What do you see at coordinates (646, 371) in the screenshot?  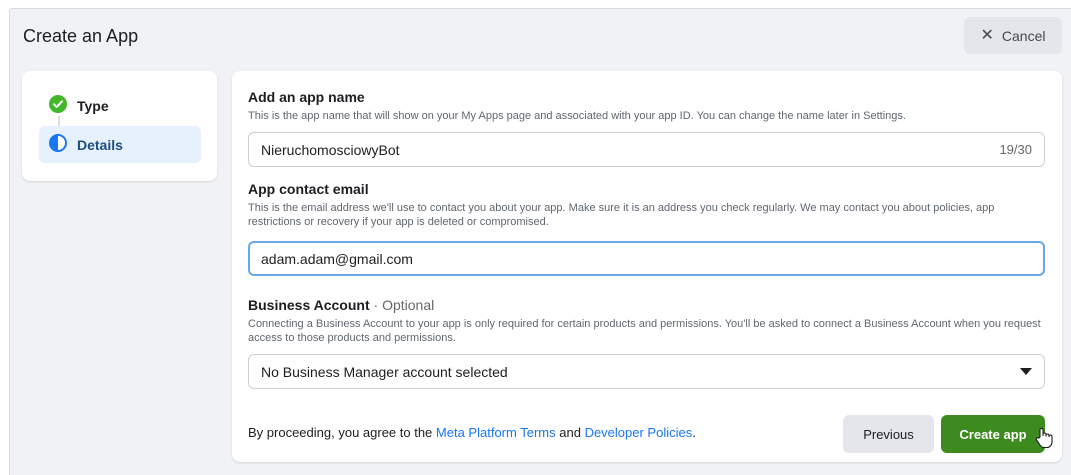 I see `business-account-select: No Business Manager account selected` at bounding box center [646, 371].